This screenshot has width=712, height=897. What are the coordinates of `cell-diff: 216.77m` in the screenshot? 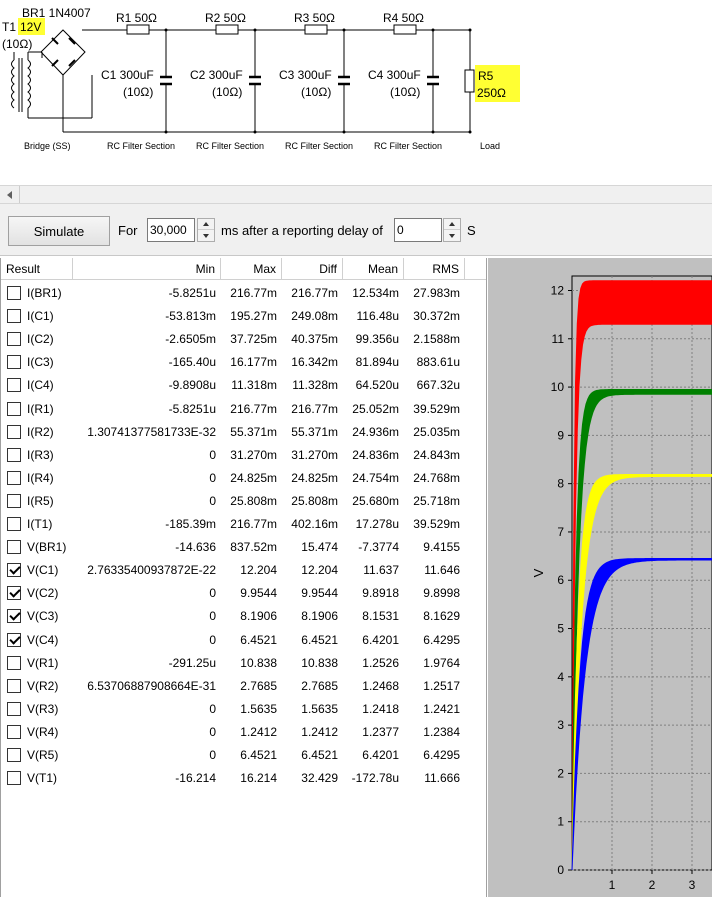 It's located at (314, 293).